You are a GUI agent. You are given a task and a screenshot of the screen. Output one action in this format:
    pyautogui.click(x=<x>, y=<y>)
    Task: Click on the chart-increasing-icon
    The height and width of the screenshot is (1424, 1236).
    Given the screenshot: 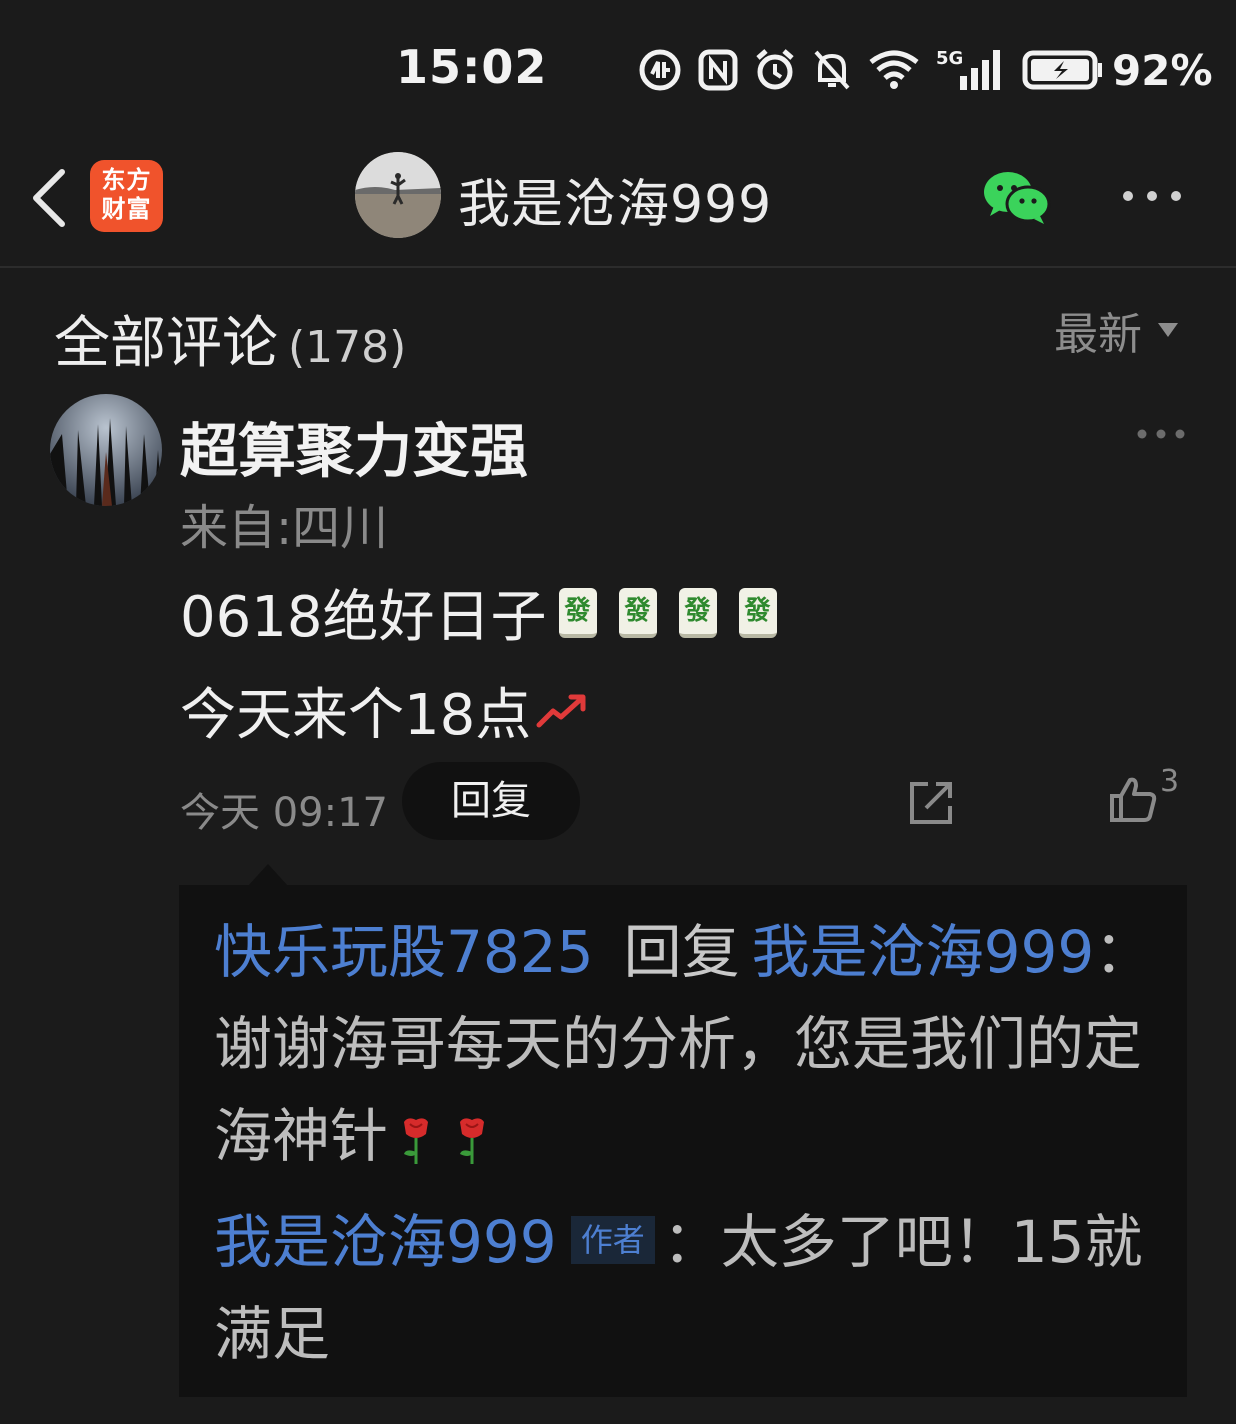 What is the action you would take?
    pyautogui.click(x=561, y=710)
    